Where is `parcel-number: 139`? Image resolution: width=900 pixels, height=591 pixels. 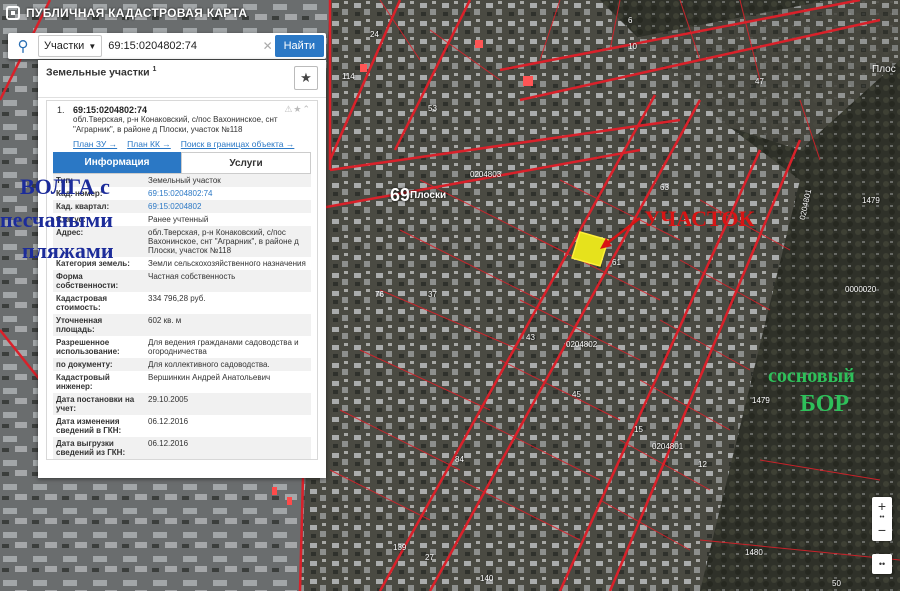 parcel-number: 139 is located at coordinates (400, 547).